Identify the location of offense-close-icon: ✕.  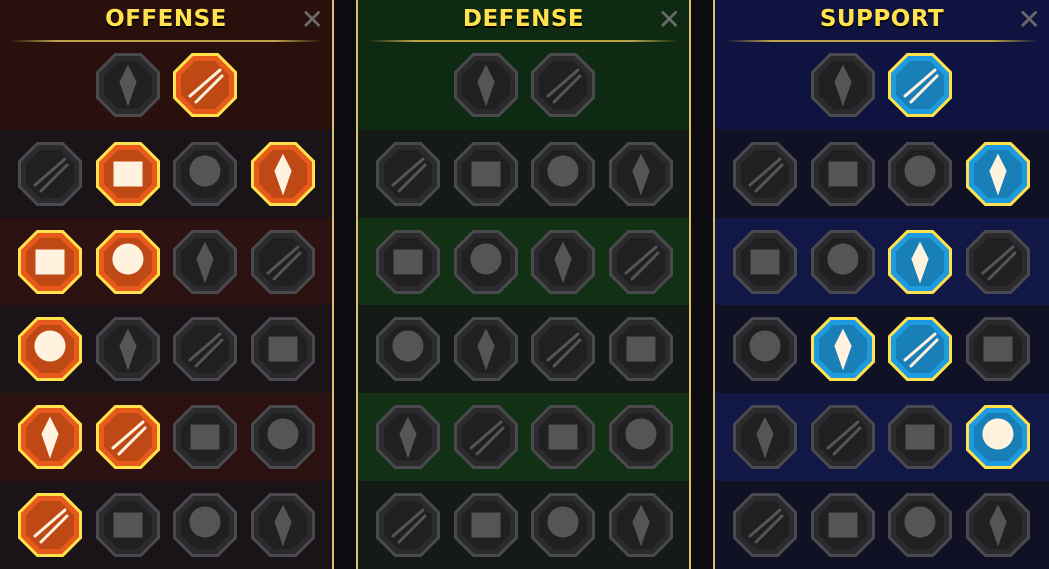
(312, 20).